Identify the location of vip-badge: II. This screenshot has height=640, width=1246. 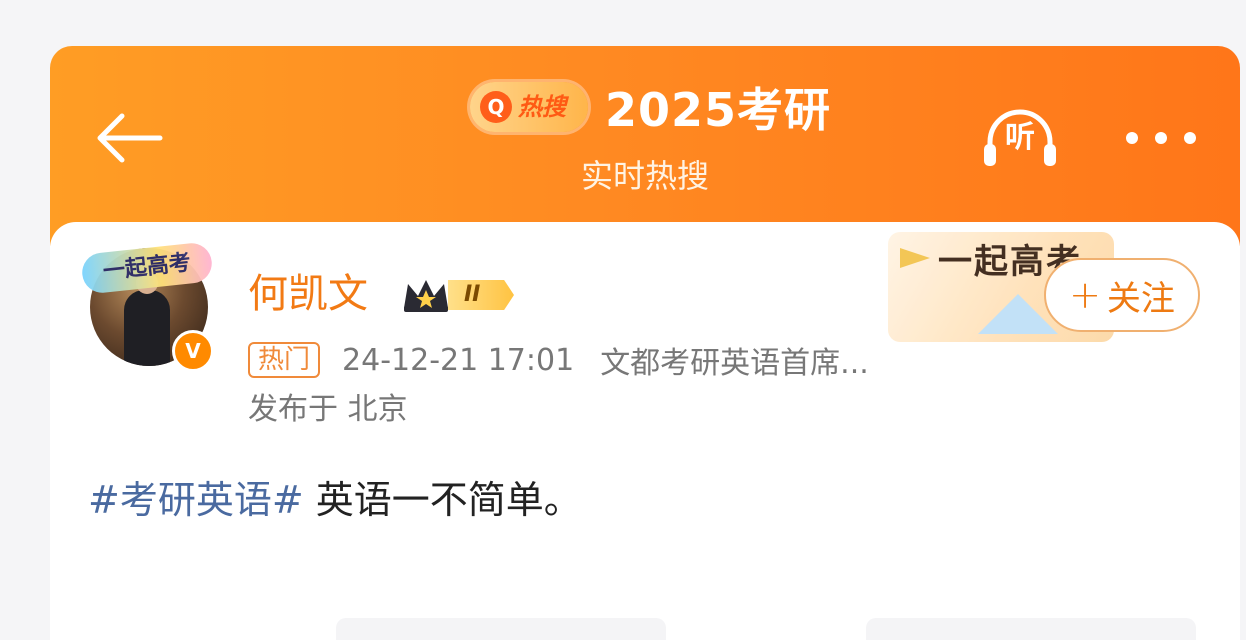
(460, 295).